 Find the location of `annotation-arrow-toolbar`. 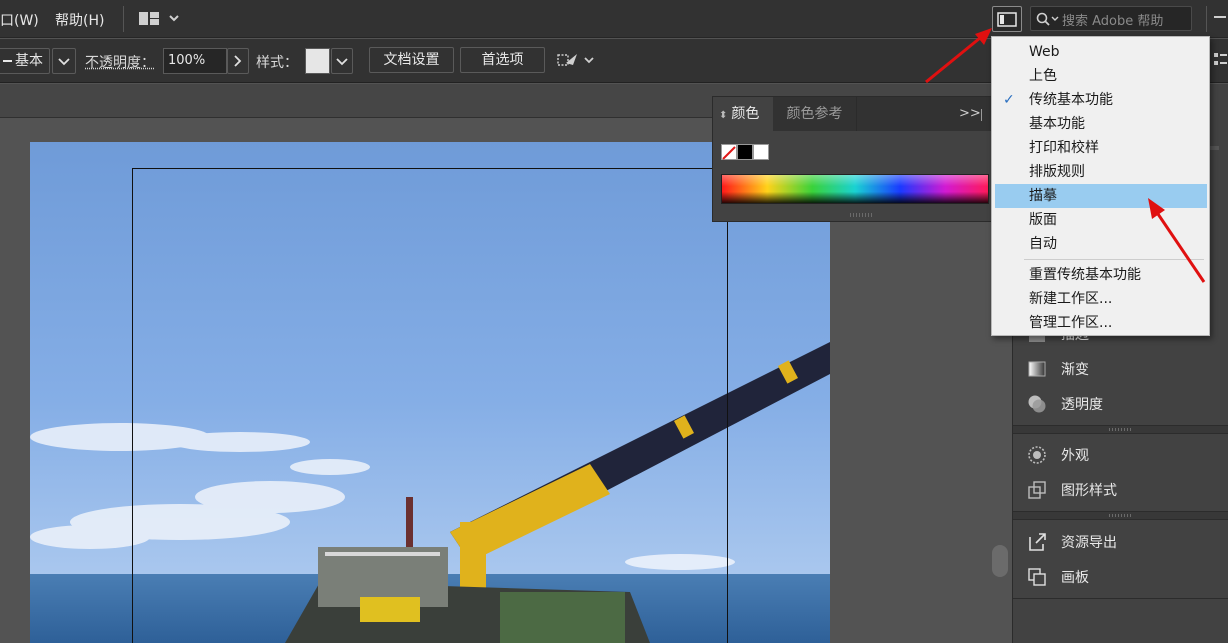

annotation-arrow-toolbar is located at coordinates (959, 55).